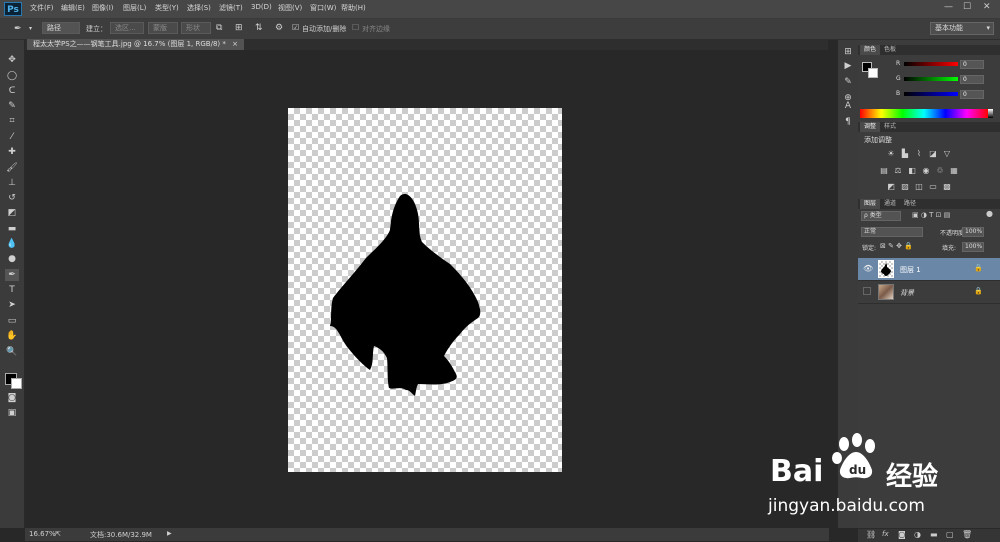 The image size is (1000, 542). I want to click on adjustment-layer-icon: ◑, so click(917, 534).